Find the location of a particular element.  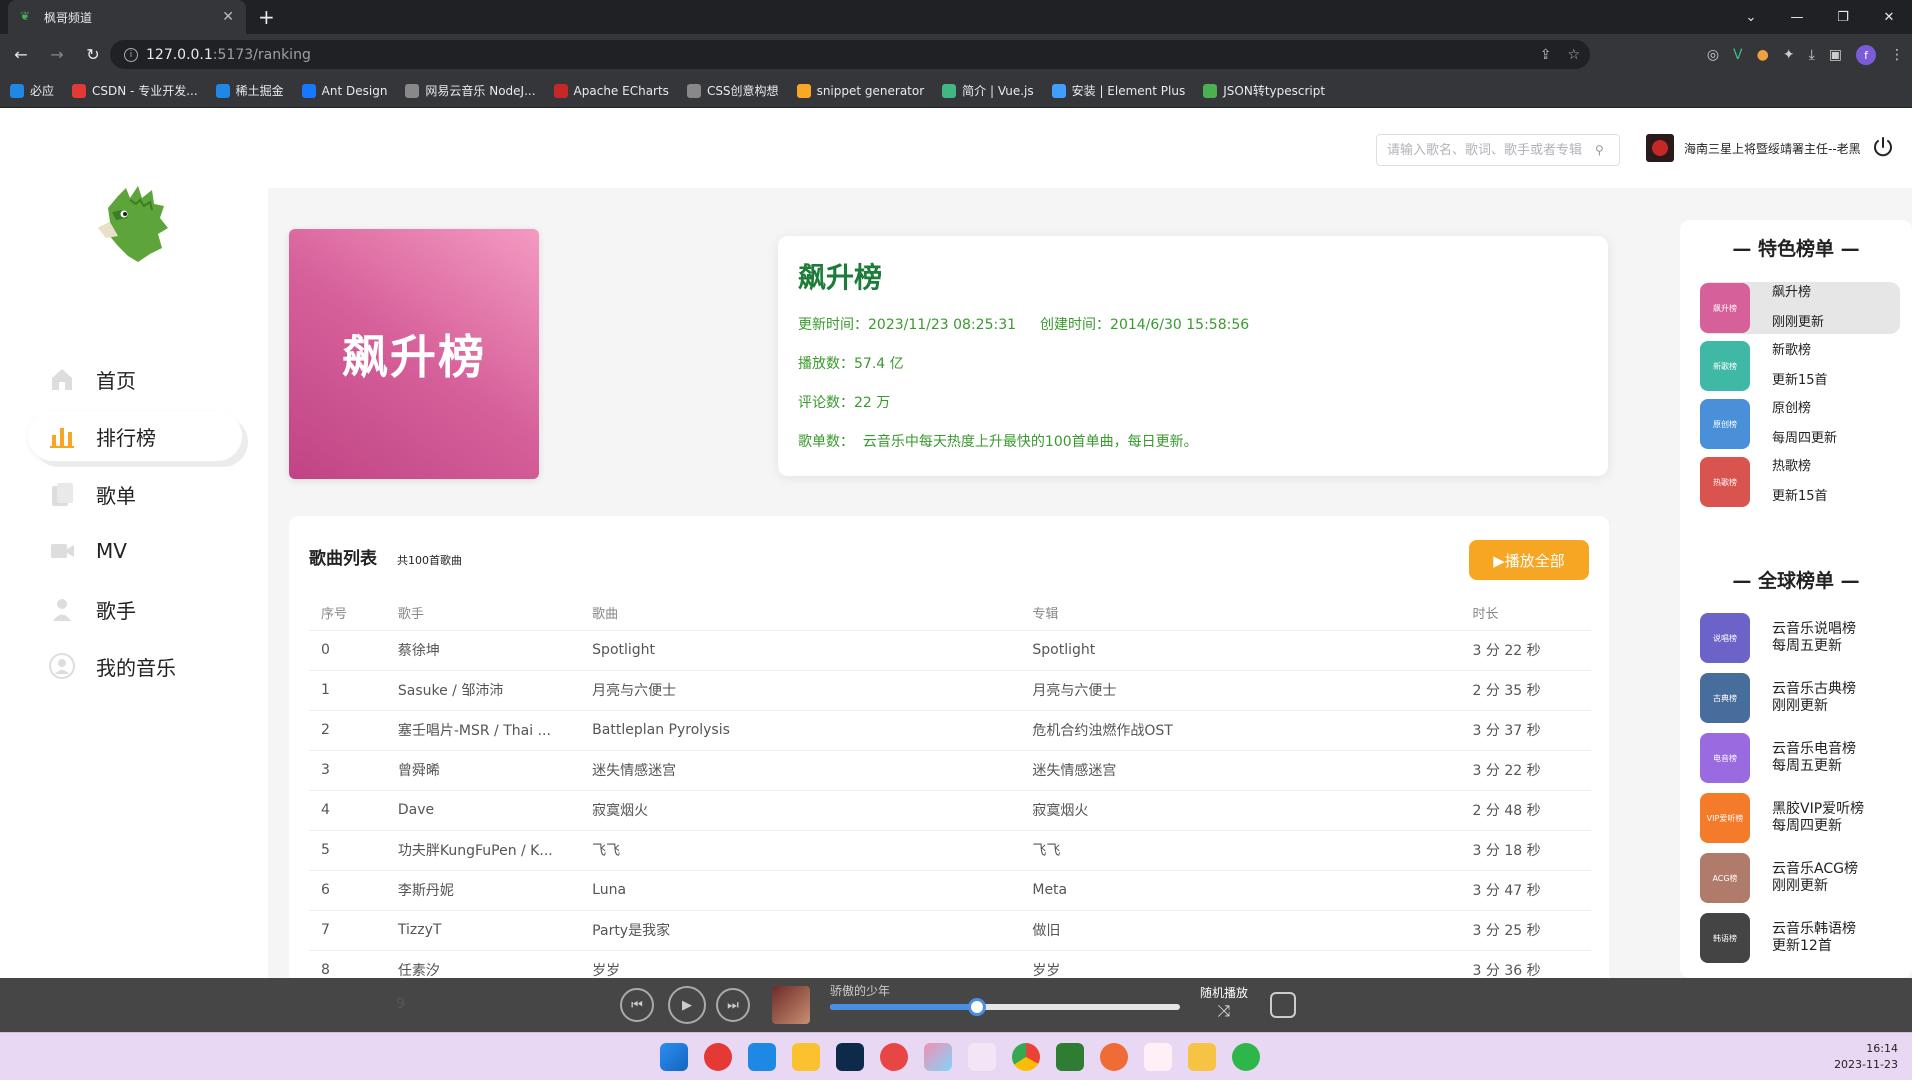

ranking-thumb: 韩语榜 is located at coordinates (1725, 938).